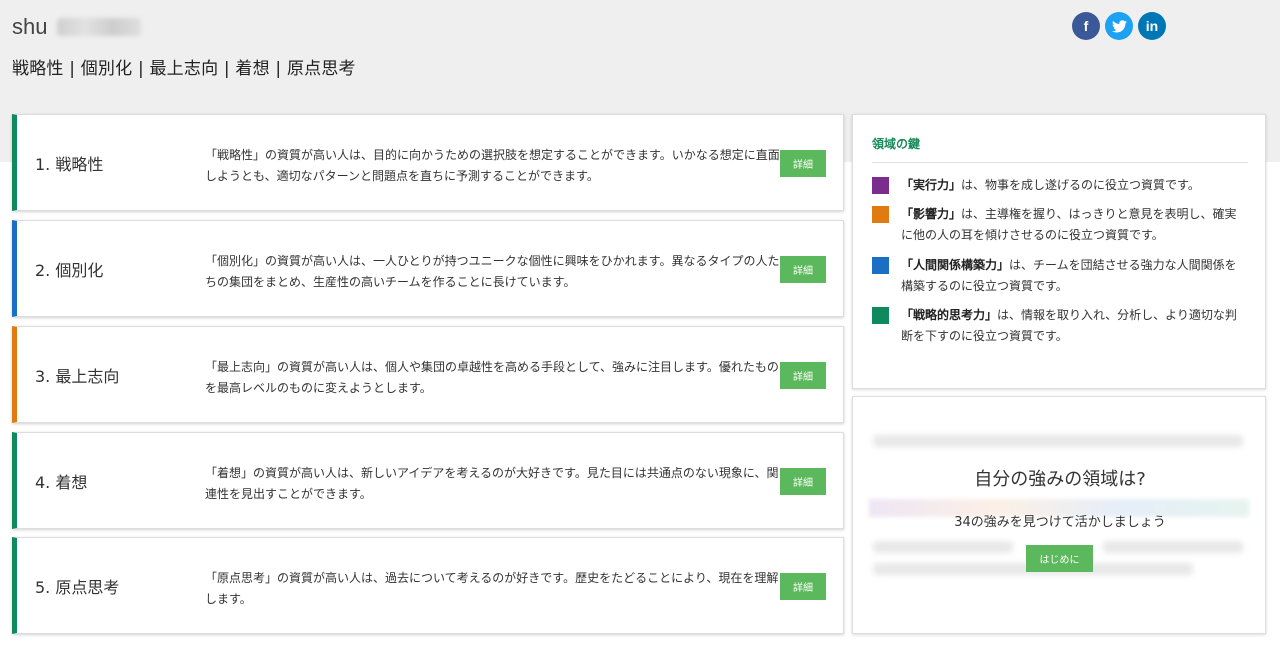  I want to click on get-started-button: はじめに, so click(1059, 558).